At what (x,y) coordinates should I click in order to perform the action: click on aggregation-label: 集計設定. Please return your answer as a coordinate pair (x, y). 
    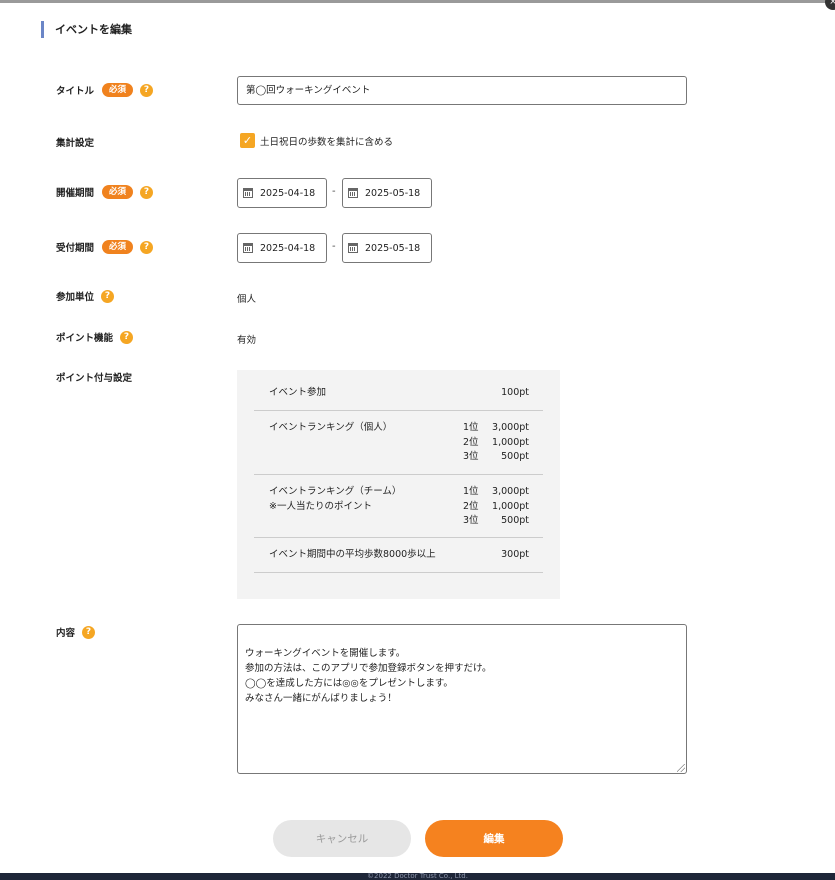
    Looking at the image, I should click on (75, 143).